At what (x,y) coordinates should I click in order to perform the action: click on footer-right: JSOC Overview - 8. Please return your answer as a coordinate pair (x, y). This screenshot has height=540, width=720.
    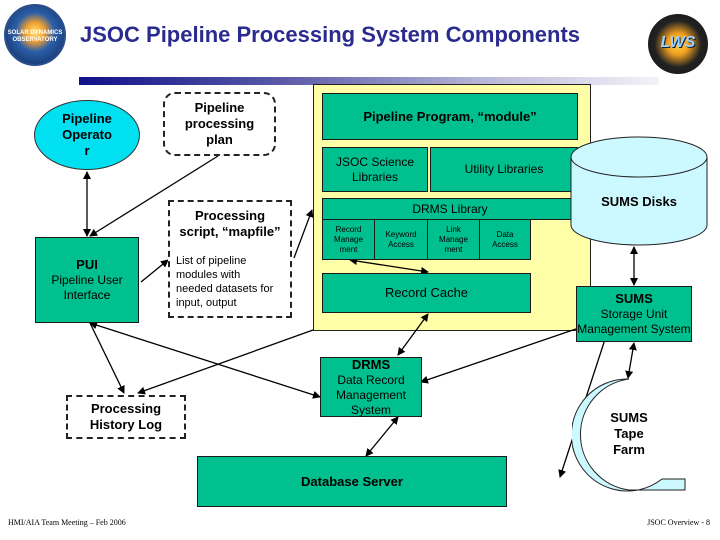
    Looking at the image, I should click on (678, 522).